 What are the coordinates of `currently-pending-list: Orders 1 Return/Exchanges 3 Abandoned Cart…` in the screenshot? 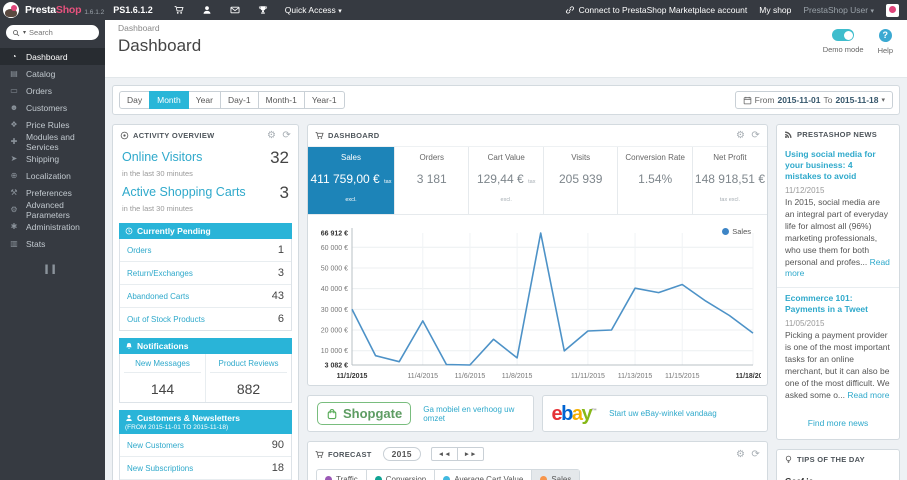 It's located at (205, 285).